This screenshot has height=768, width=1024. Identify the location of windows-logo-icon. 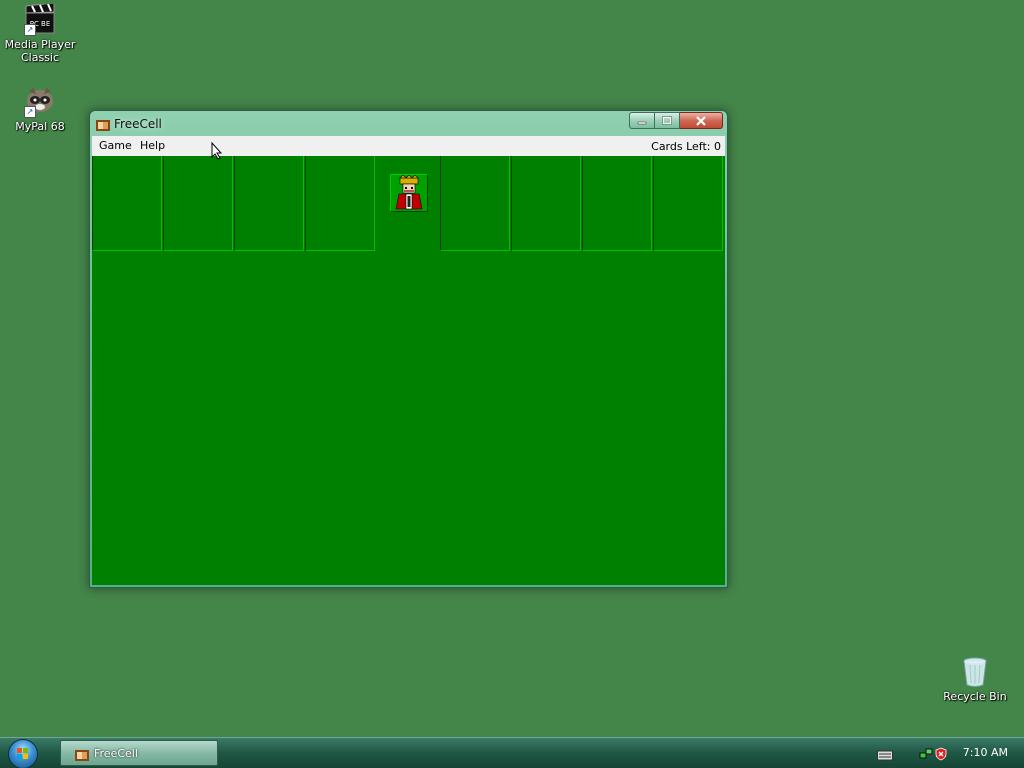
(22, 753).